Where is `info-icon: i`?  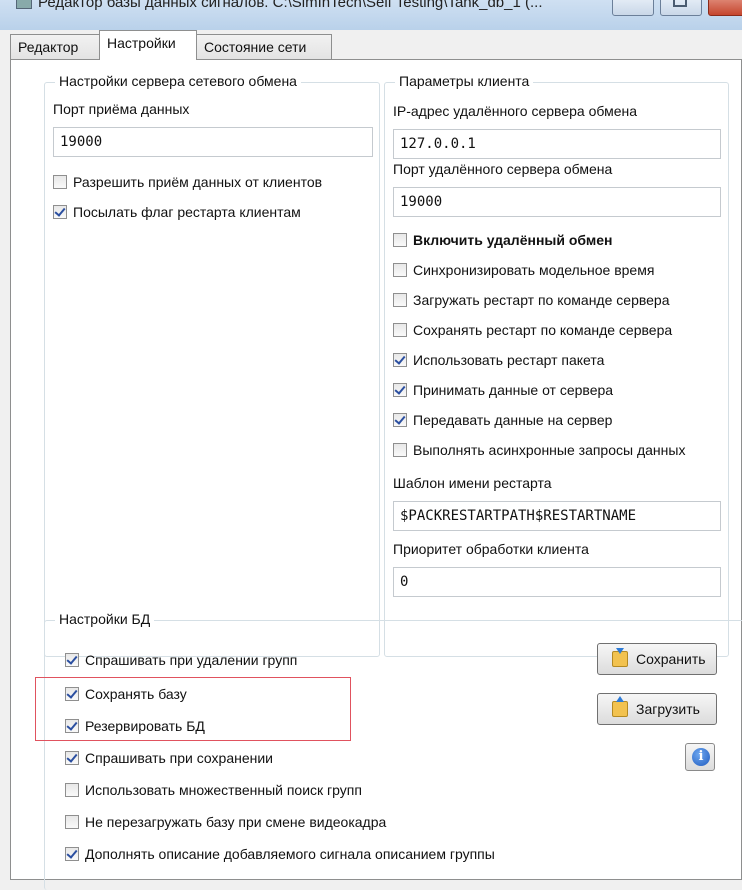
info-icon: i is located at coordinates (701, 757).